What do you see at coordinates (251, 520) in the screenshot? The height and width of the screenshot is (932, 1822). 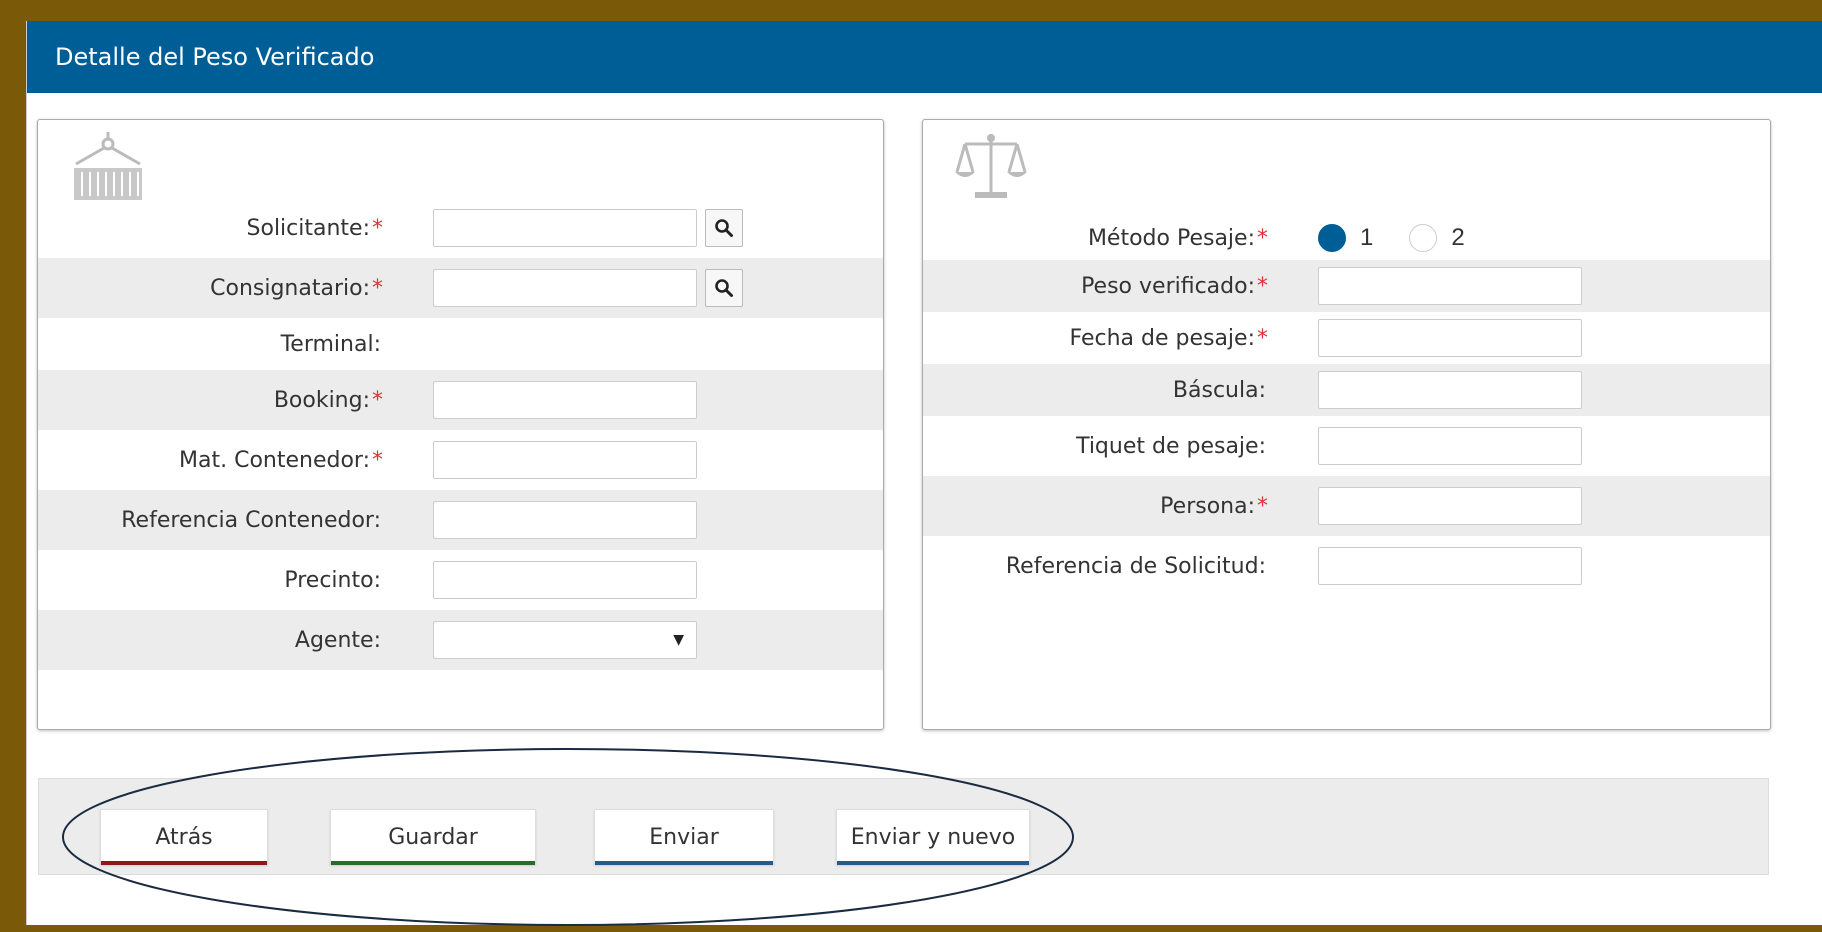 I see `label-referencia-contenedor: Referencia Contenedor:` at bounding box center [251, 520].